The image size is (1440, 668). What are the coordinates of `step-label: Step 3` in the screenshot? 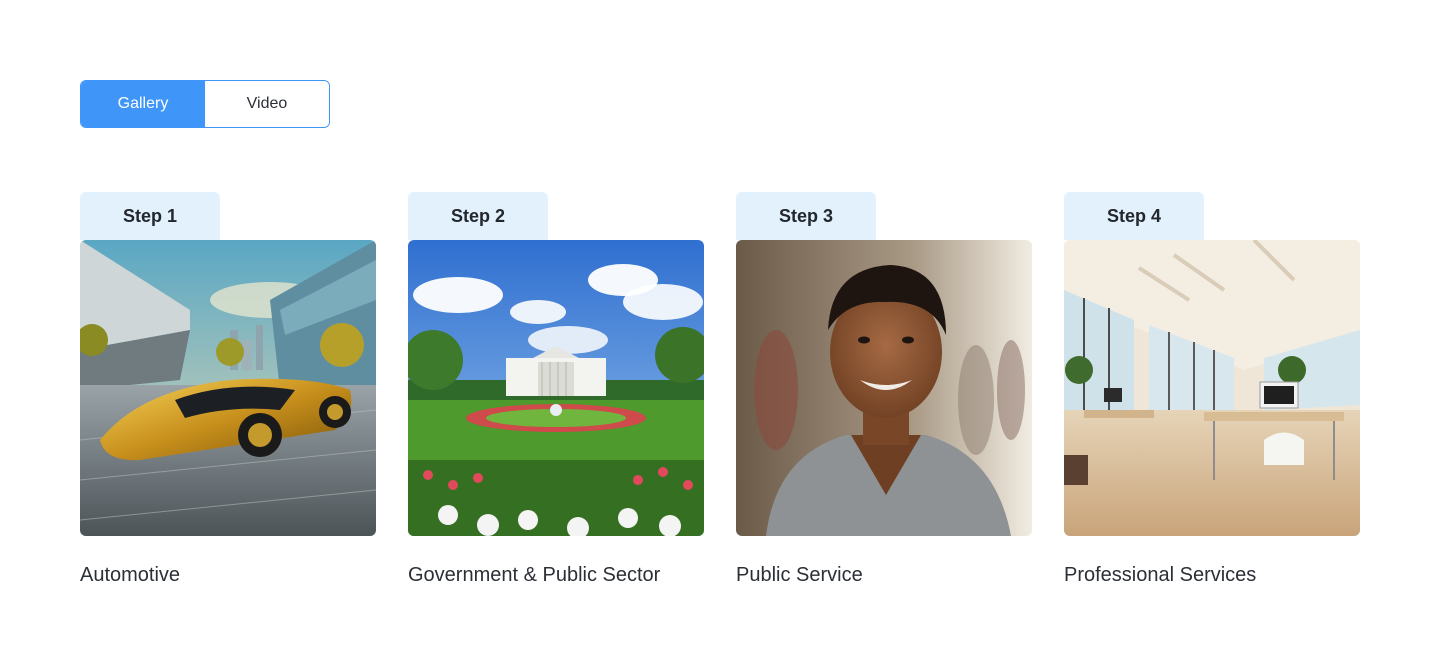 It's located at (806, 216).